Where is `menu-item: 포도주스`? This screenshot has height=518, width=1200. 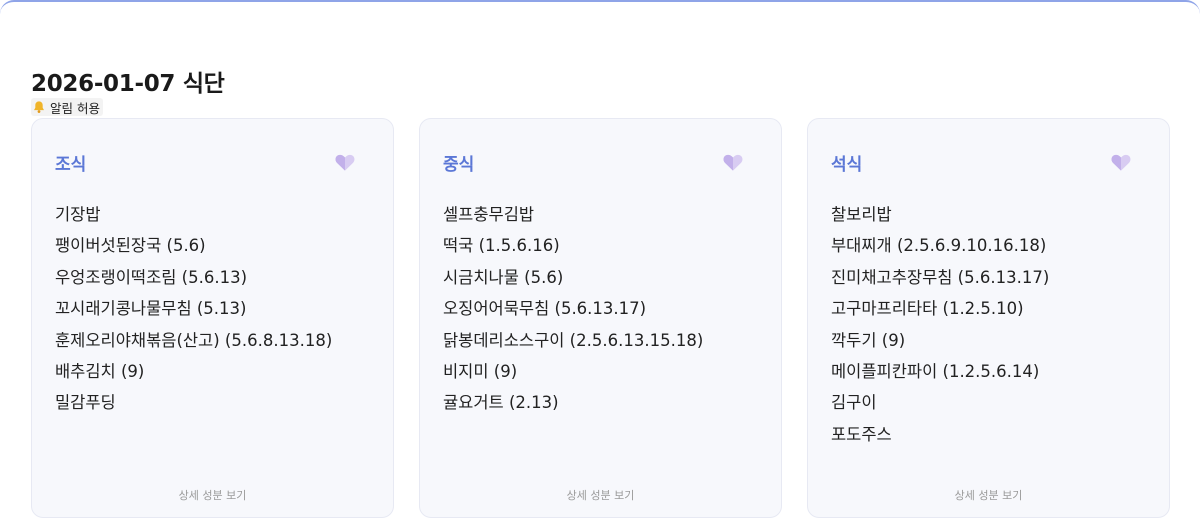
menu-item: 포도주스 is located at coordinates (861, 434).